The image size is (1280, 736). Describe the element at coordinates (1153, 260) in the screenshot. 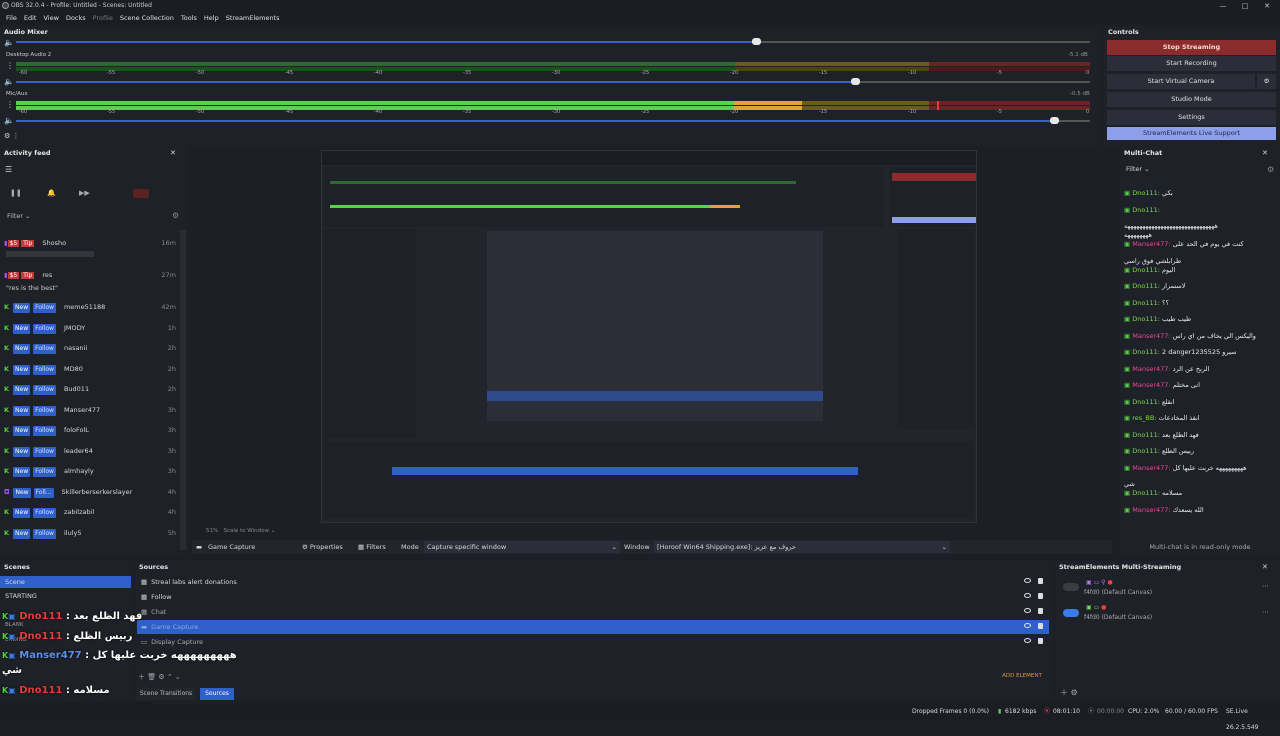

I see `chat-text: طرابلشي فوق راسي` at that location.